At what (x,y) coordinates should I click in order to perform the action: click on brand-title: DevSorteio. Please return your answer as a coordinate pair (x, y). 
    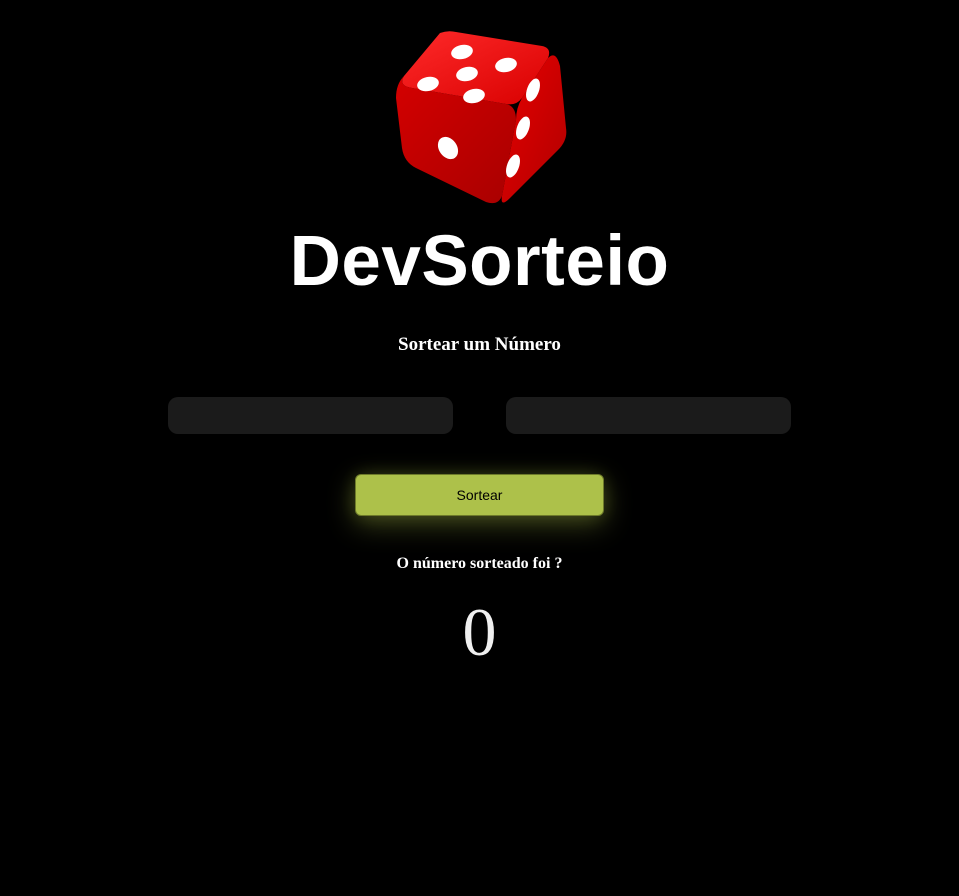
    Looking at the image, I should click on (479, 261).